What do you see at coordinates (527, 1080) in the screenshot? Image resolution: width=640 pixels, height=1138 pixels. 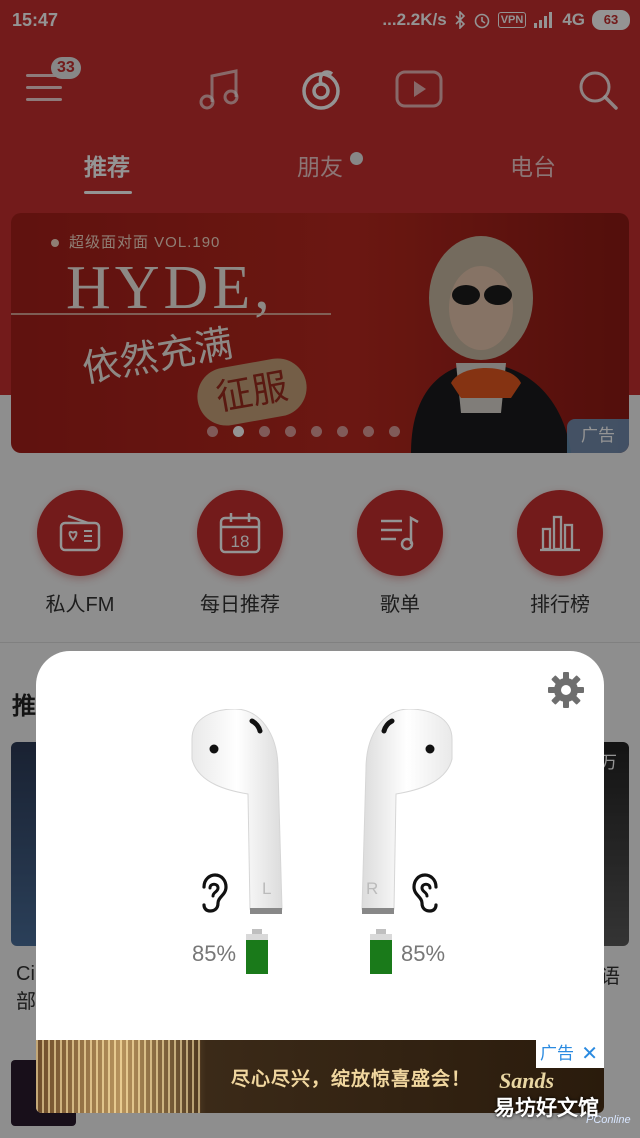 I see `ad-brand-logo: Sands` at bounding box center [527, 1080].